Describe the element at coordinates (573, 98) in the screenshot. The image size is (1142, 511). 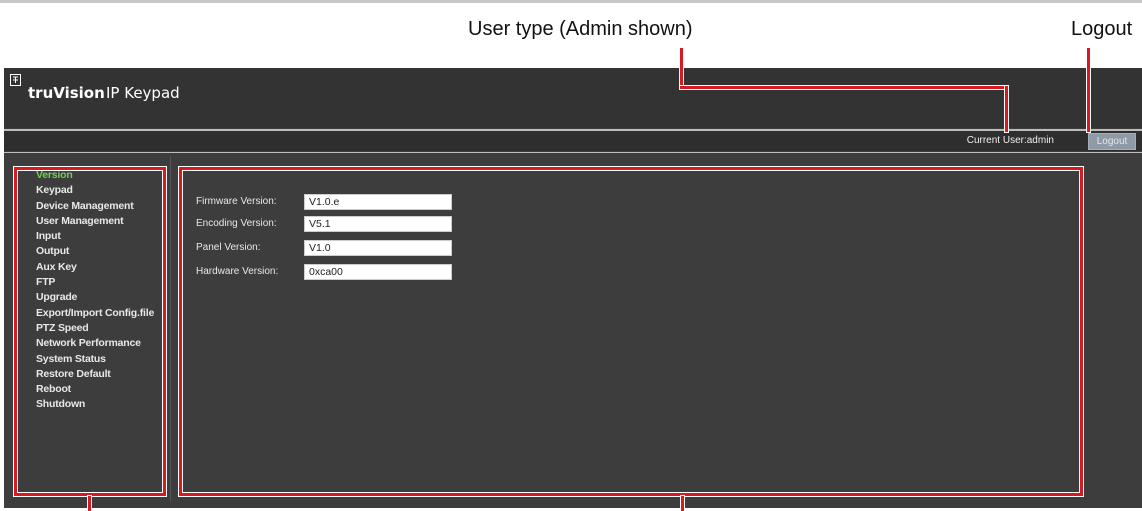
I see `app-header: truVision IP Keypad` at that location.